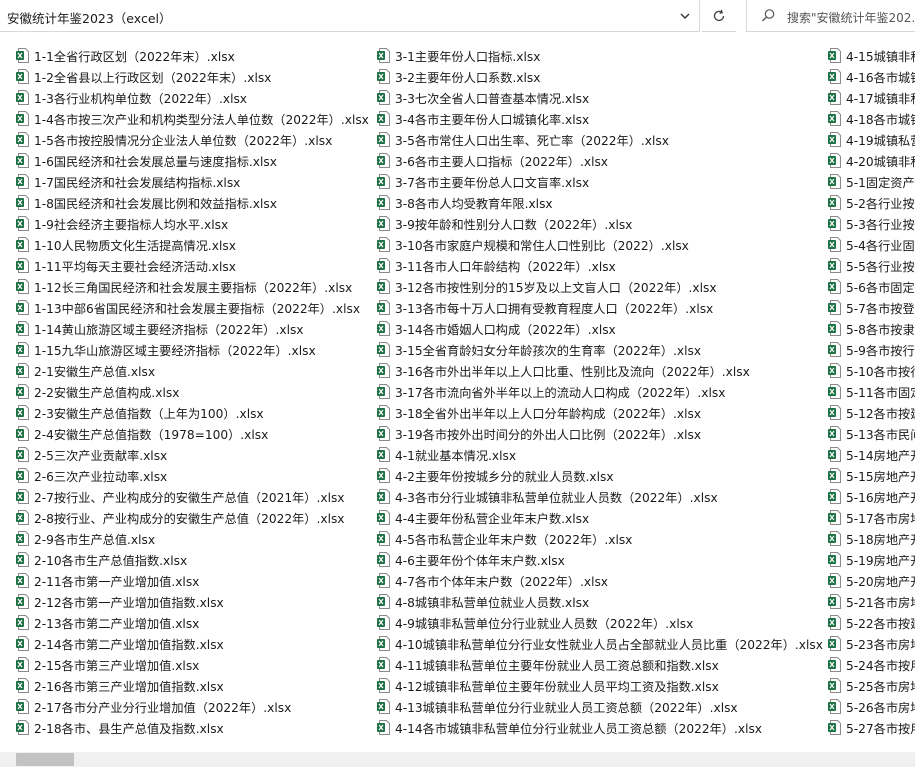 The image size is (915, 767). What do you see at coordinates (197, 517) in the screenshot?
I see `file-item: 2-8按行业、产业构成分的安徽生产总值（2022年）.xlsx` at bounding box center [197, 517].